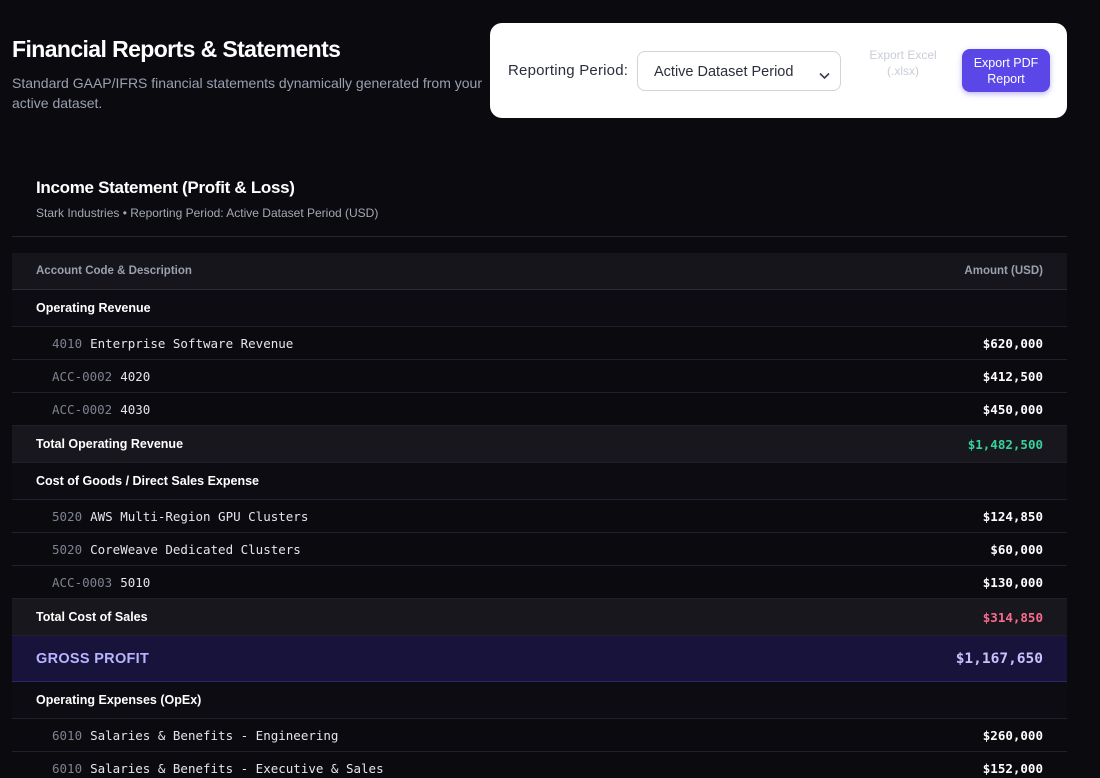 Image resolution: width=1100 pixels, height=778 pixels. What do you see at coordinates (135, 409) in the screenshot?
I see `account-description: 4030` at bounding box center [135, 409].